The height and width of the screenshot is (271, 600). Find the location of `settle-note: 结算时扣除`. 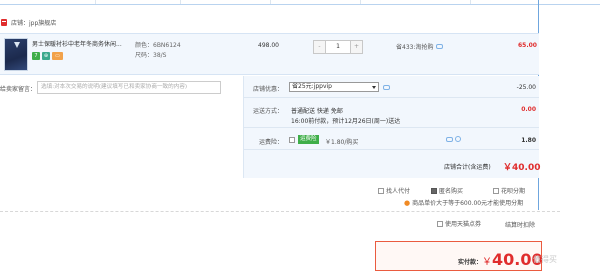

settle-note: 结算时扣除 is located at coordinates (520, 225).